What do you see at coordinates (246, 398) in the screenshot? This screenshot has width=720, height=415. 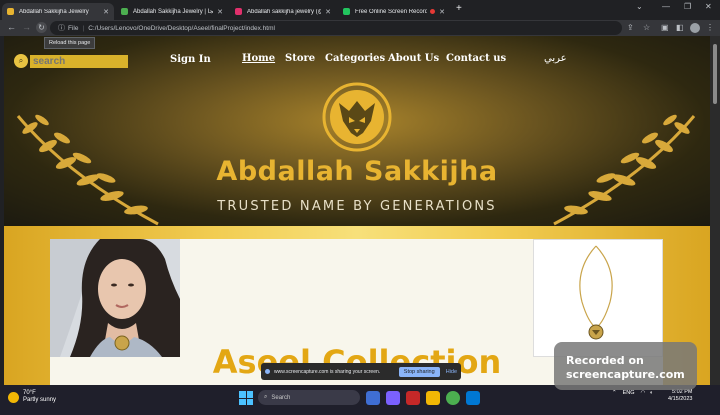 I see `windows-start-icon` at bounding box center [246, 398].